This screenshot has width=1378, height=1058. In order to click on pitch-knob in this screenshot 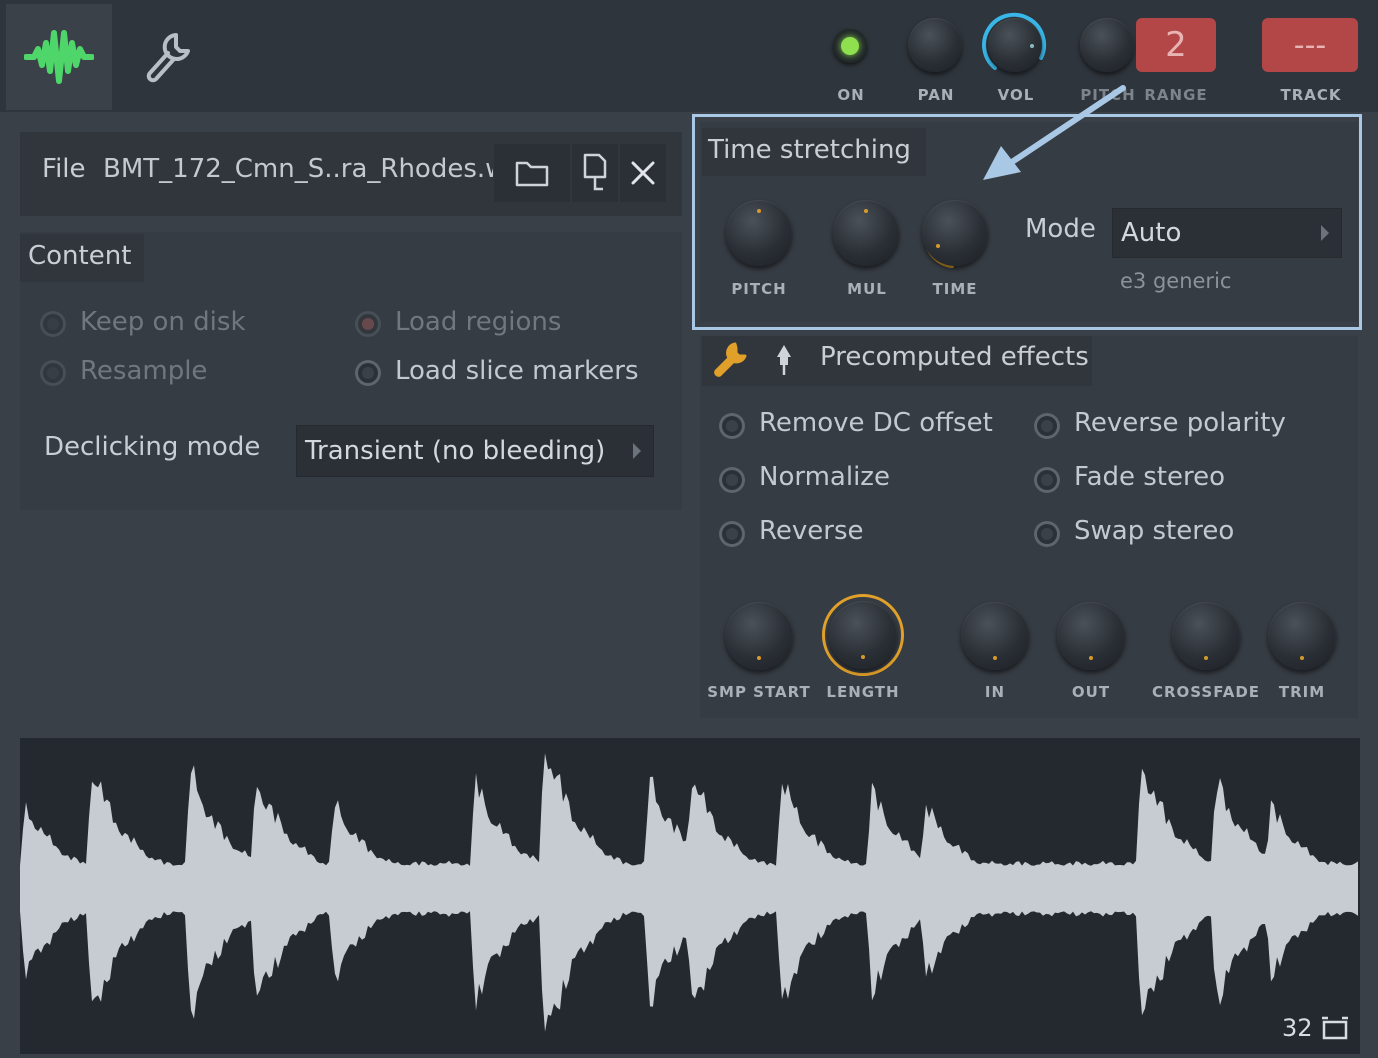, I will do `click(1107, 45)`.